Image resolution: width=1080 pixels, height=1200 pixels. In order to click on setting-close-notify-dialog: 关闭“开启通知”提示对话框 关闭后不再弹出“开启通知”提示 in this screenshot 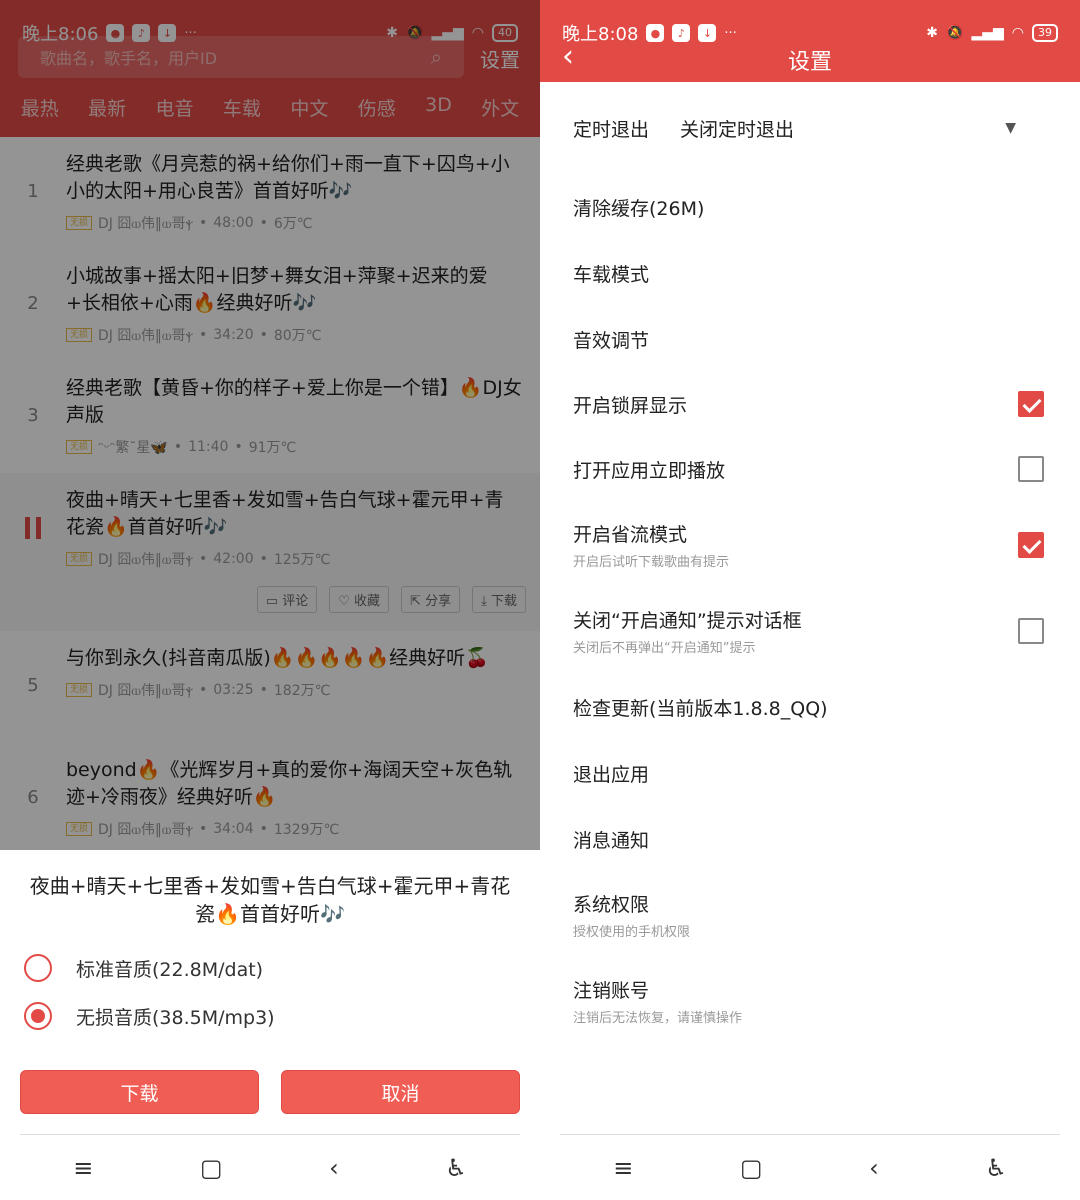, I will do `click(810, 631)`.